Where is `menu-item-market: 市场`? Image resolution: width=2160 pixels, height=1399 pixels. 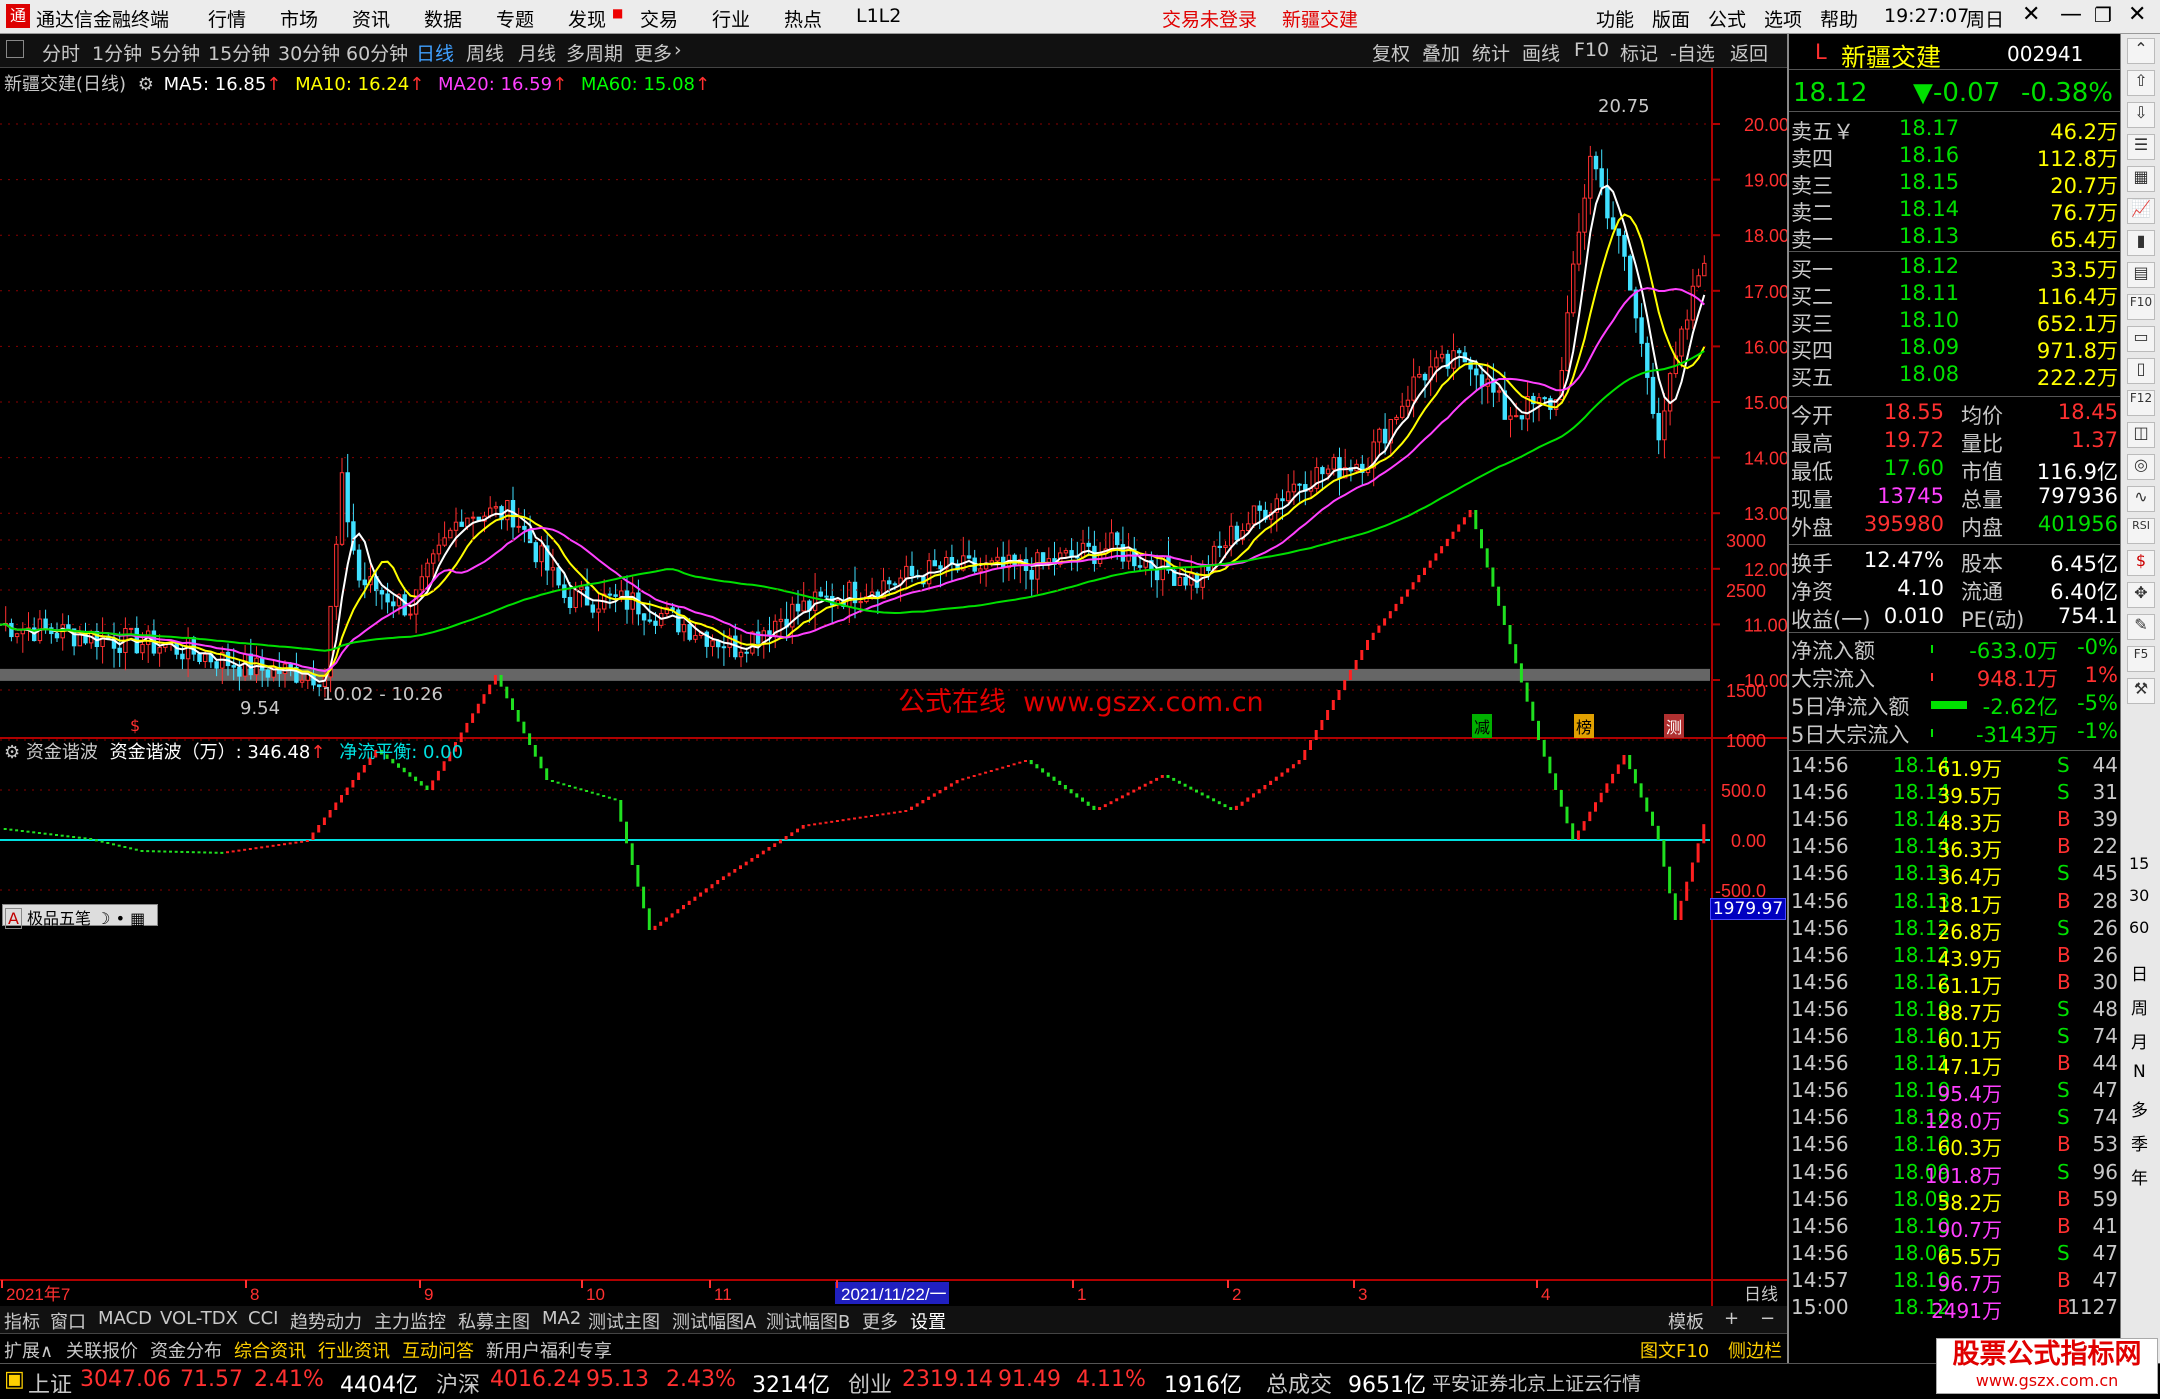 menu-item-market: 市场 is located at coordinates (299, 18).